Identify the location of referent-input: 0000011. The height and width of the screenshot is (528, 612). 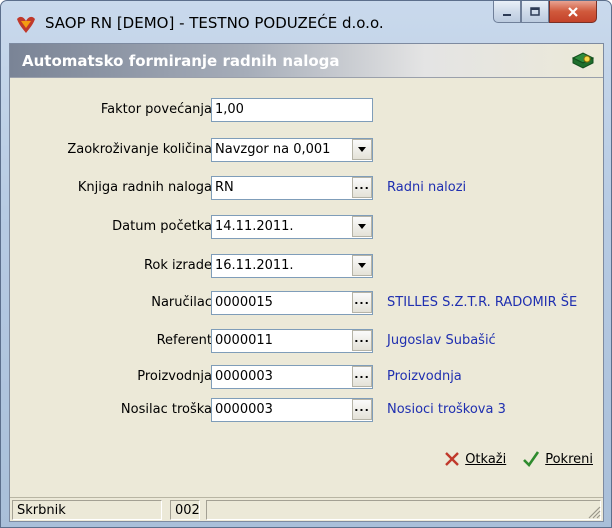
(292, 341).